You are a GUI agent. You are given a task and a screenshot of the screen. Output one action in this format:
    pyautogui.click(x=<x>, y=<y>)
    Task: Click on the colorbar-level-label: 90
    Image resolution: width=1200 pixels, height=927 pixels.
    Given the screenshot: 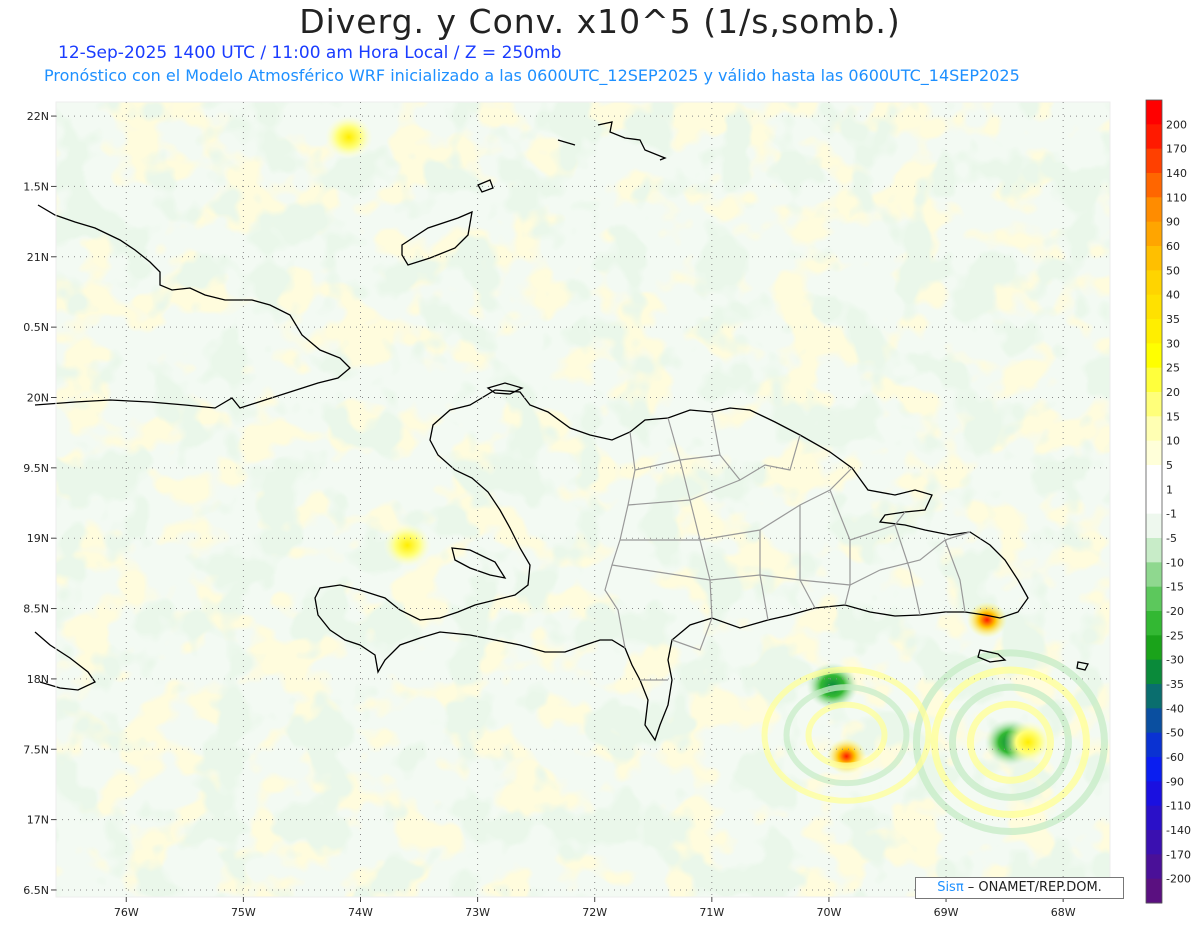 What is the action you would take?
    pyautogui.click(x=1173, y=222)
    